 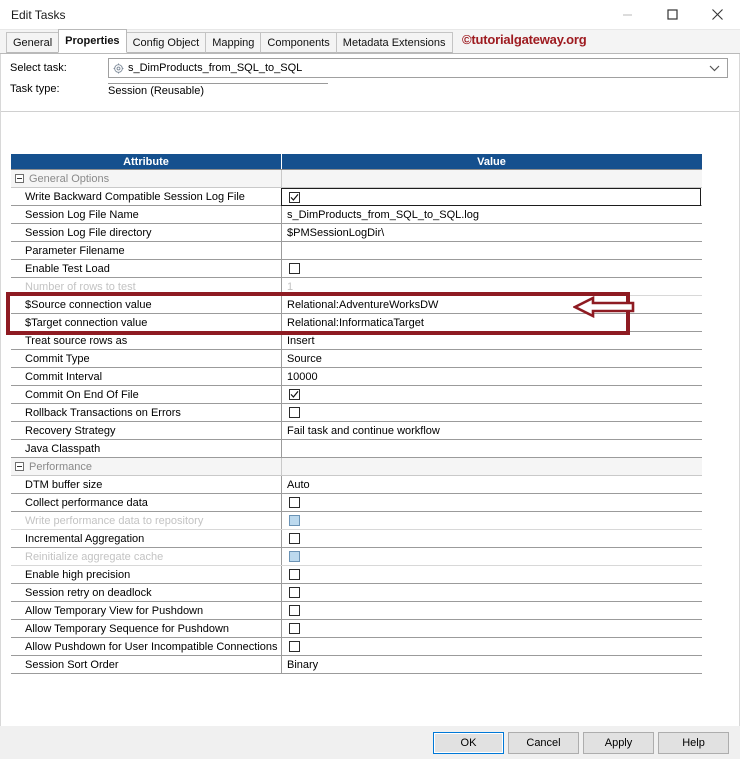 I want to click on grid-row: Collect performance data, so click(x=356, y=503).